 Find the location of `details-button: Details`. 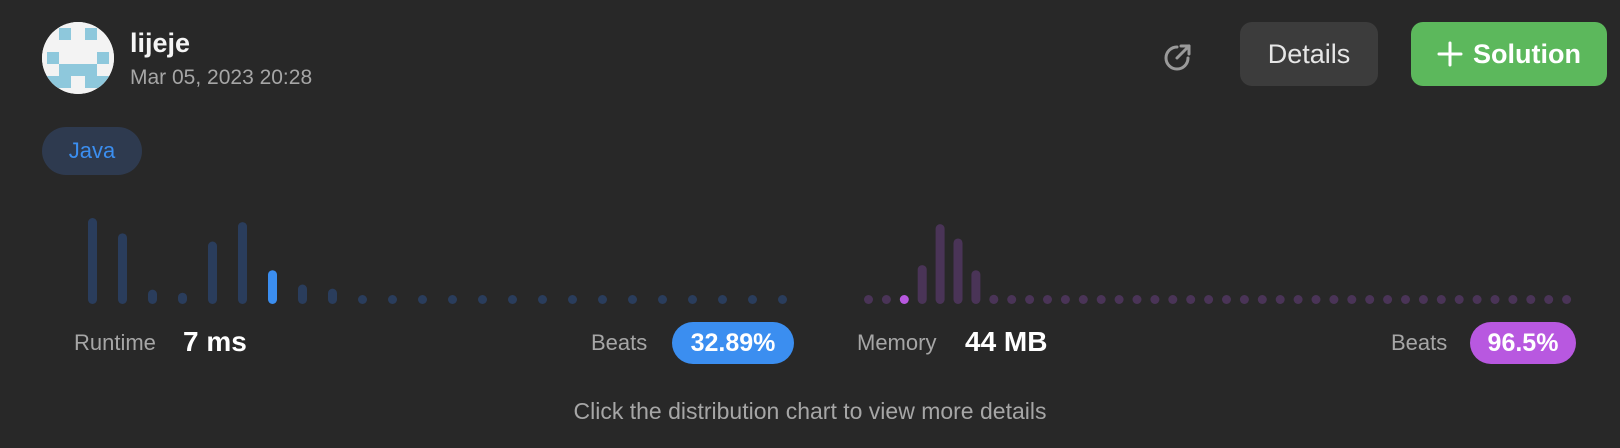

details-button: Details is located at coordinates (1309, 54).